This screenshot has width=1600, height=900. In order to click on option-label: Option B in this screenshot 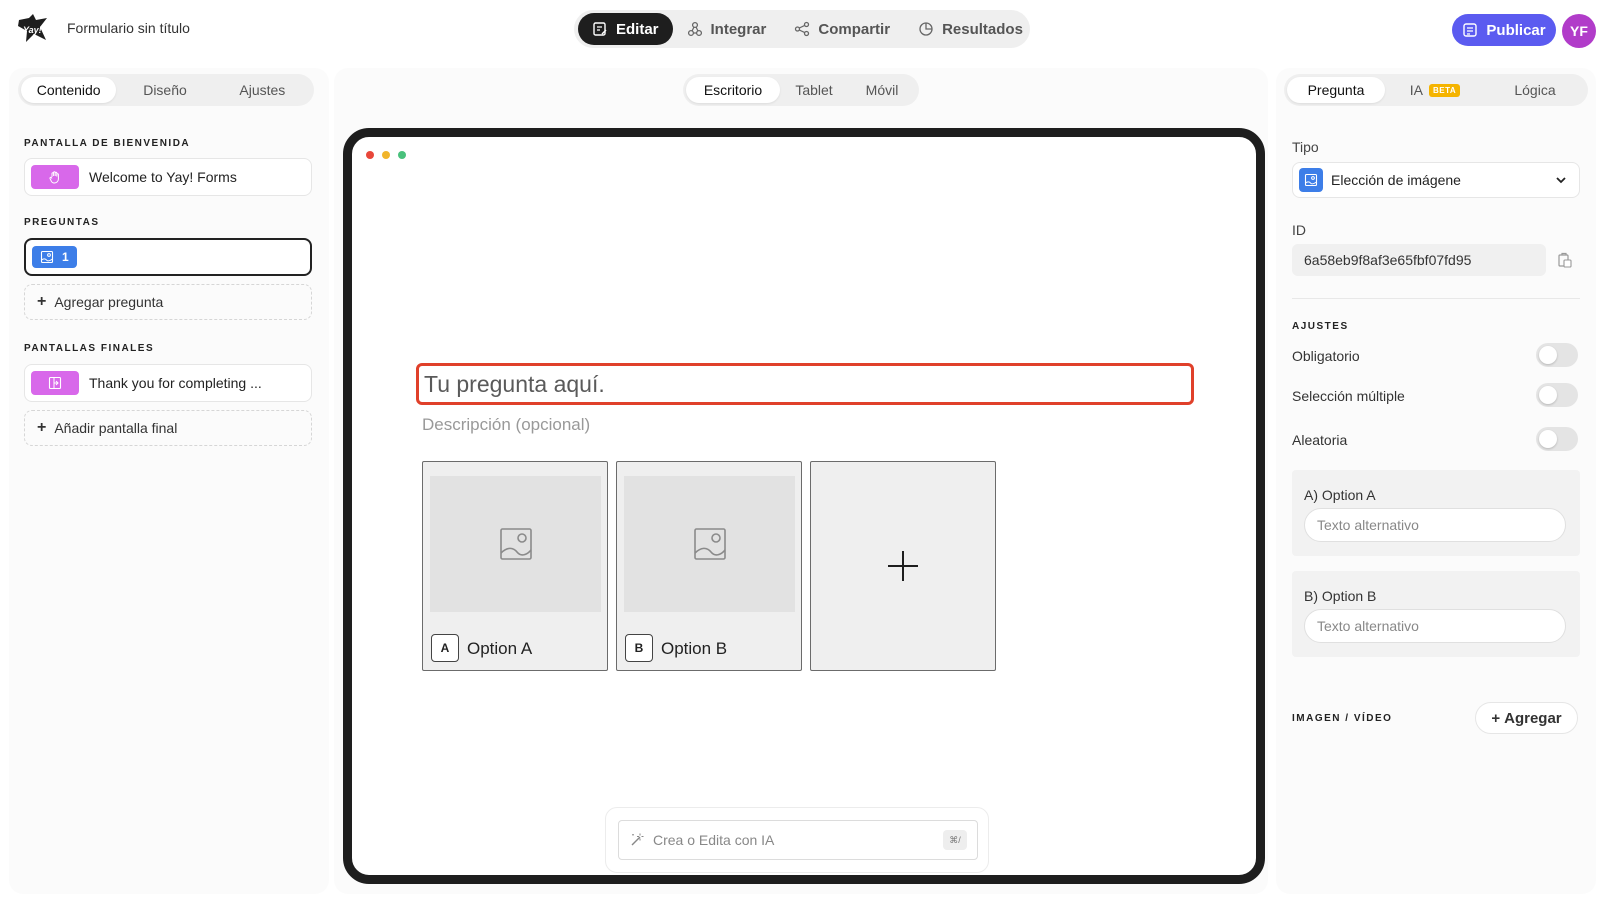, I will do `click(694, 649)`.